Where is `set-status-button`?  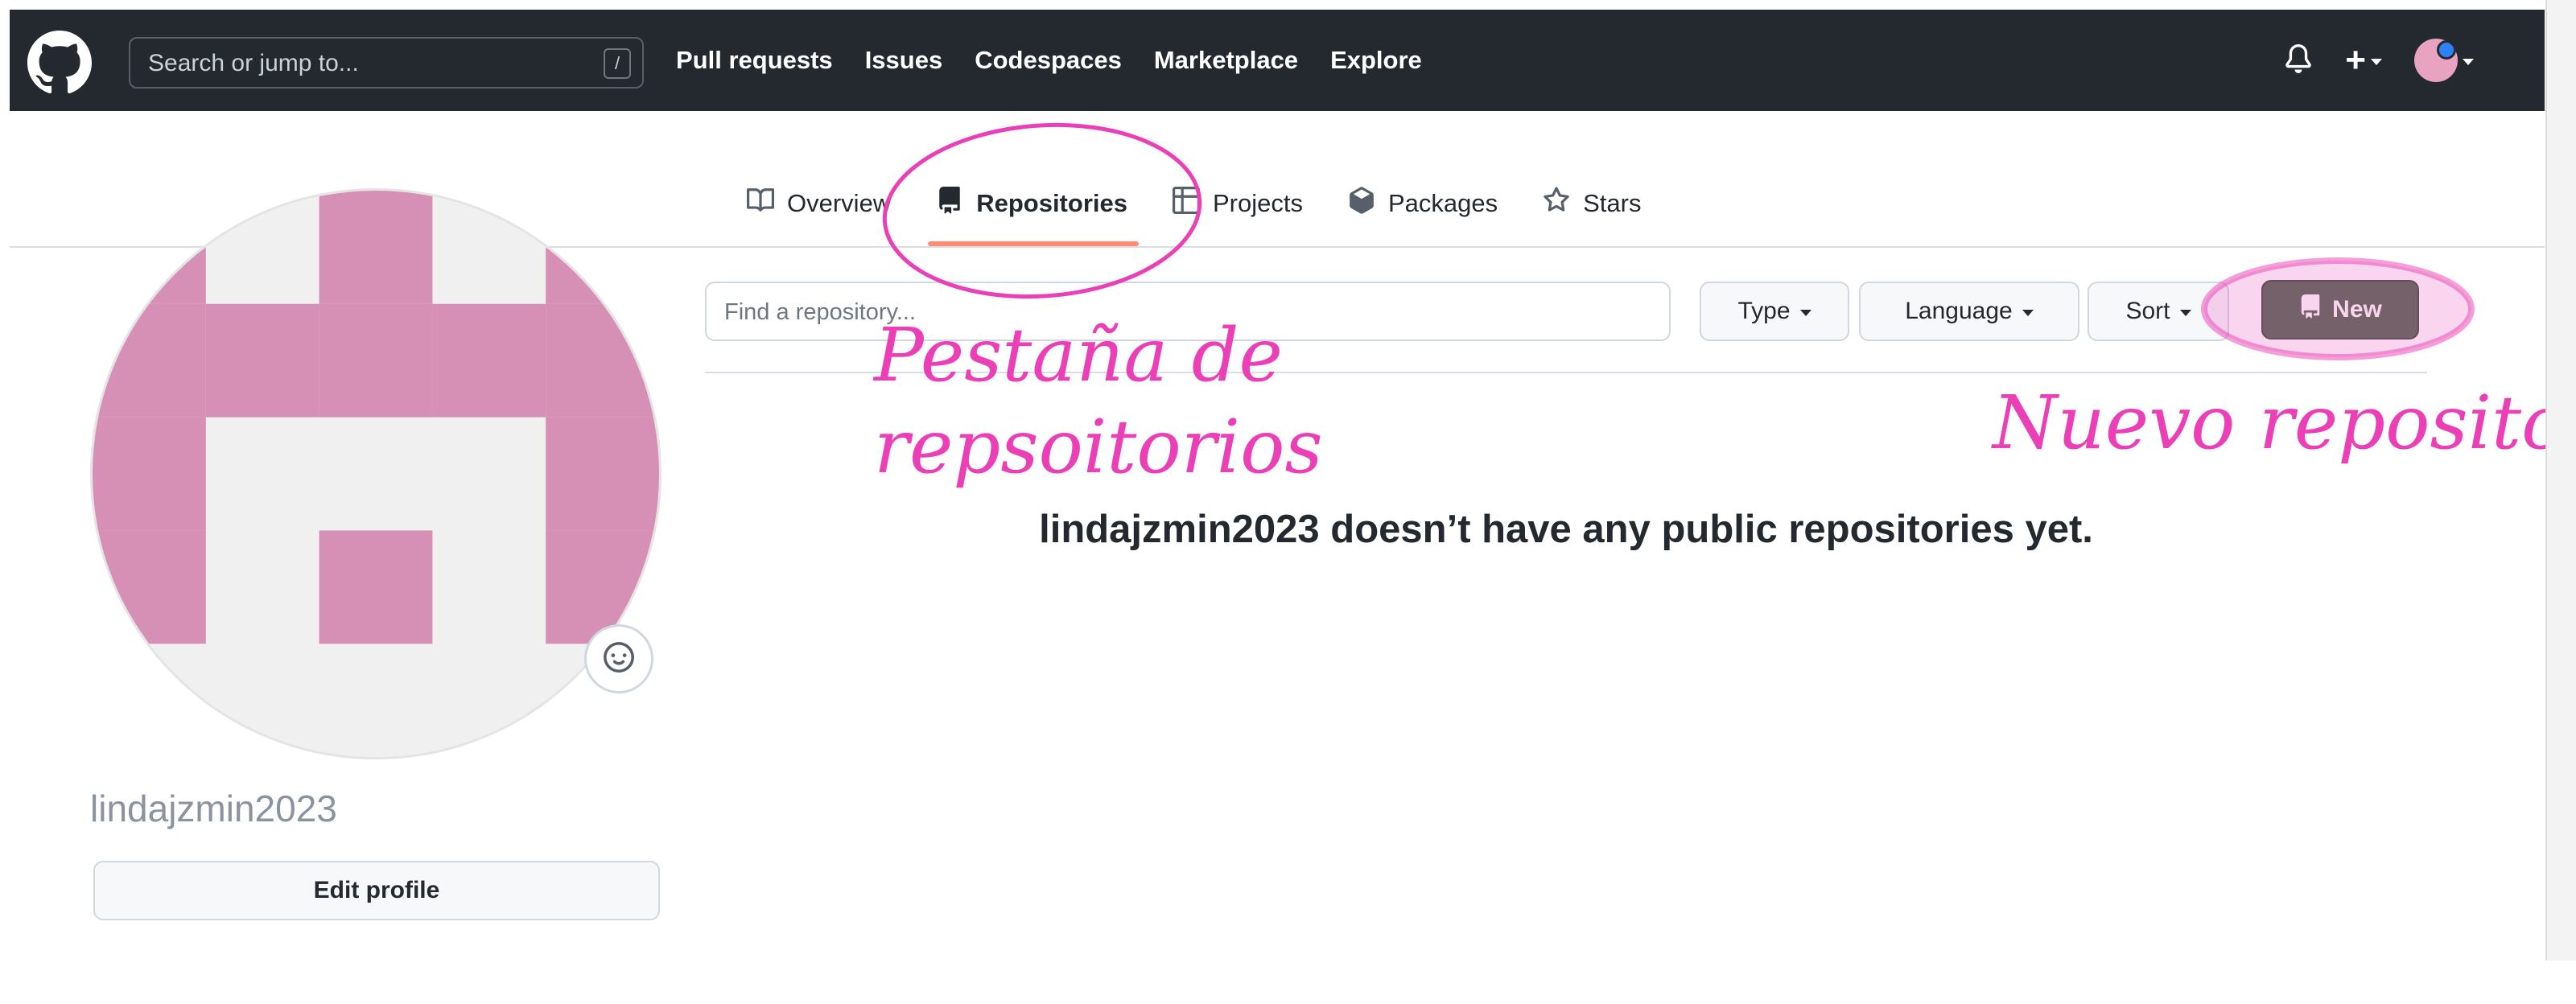 set-status-button is located at coordinates (618, 659).